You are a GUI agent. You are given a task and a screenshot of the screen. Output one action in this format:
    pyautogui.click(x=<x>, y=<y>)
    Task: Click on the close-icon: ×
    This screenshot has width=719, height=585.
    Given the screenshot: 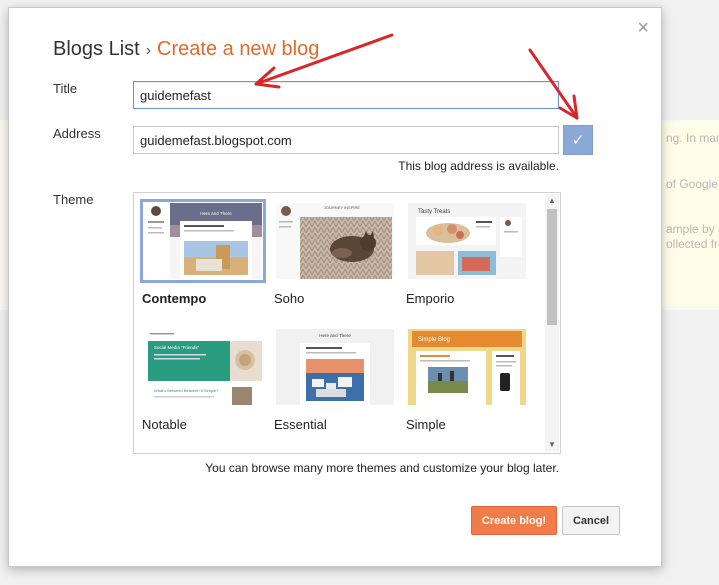 What is the action you would take?
    pyautogui.click(x=643, y=28)
    